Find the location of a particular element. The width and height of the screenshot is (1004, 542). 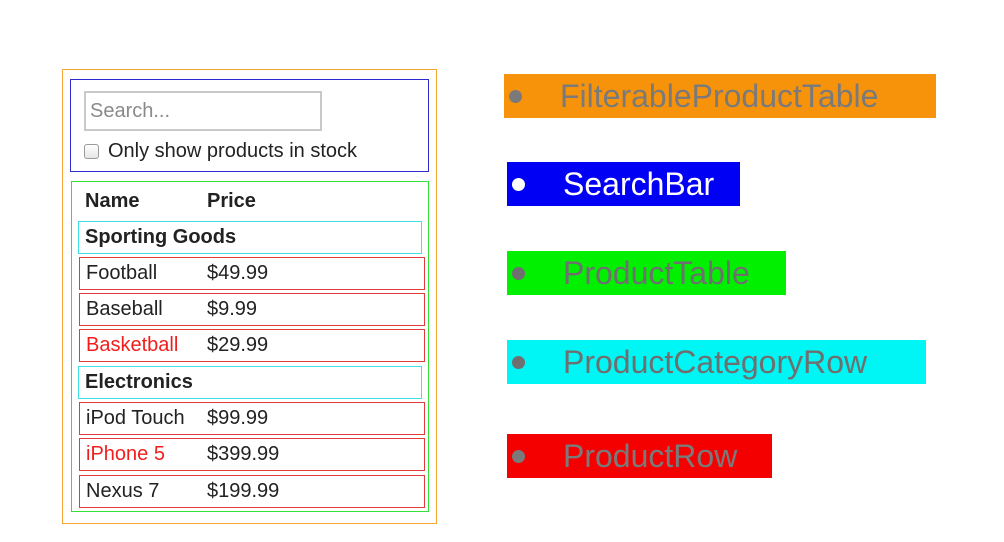

search-input is located at coordinates (203, 111).